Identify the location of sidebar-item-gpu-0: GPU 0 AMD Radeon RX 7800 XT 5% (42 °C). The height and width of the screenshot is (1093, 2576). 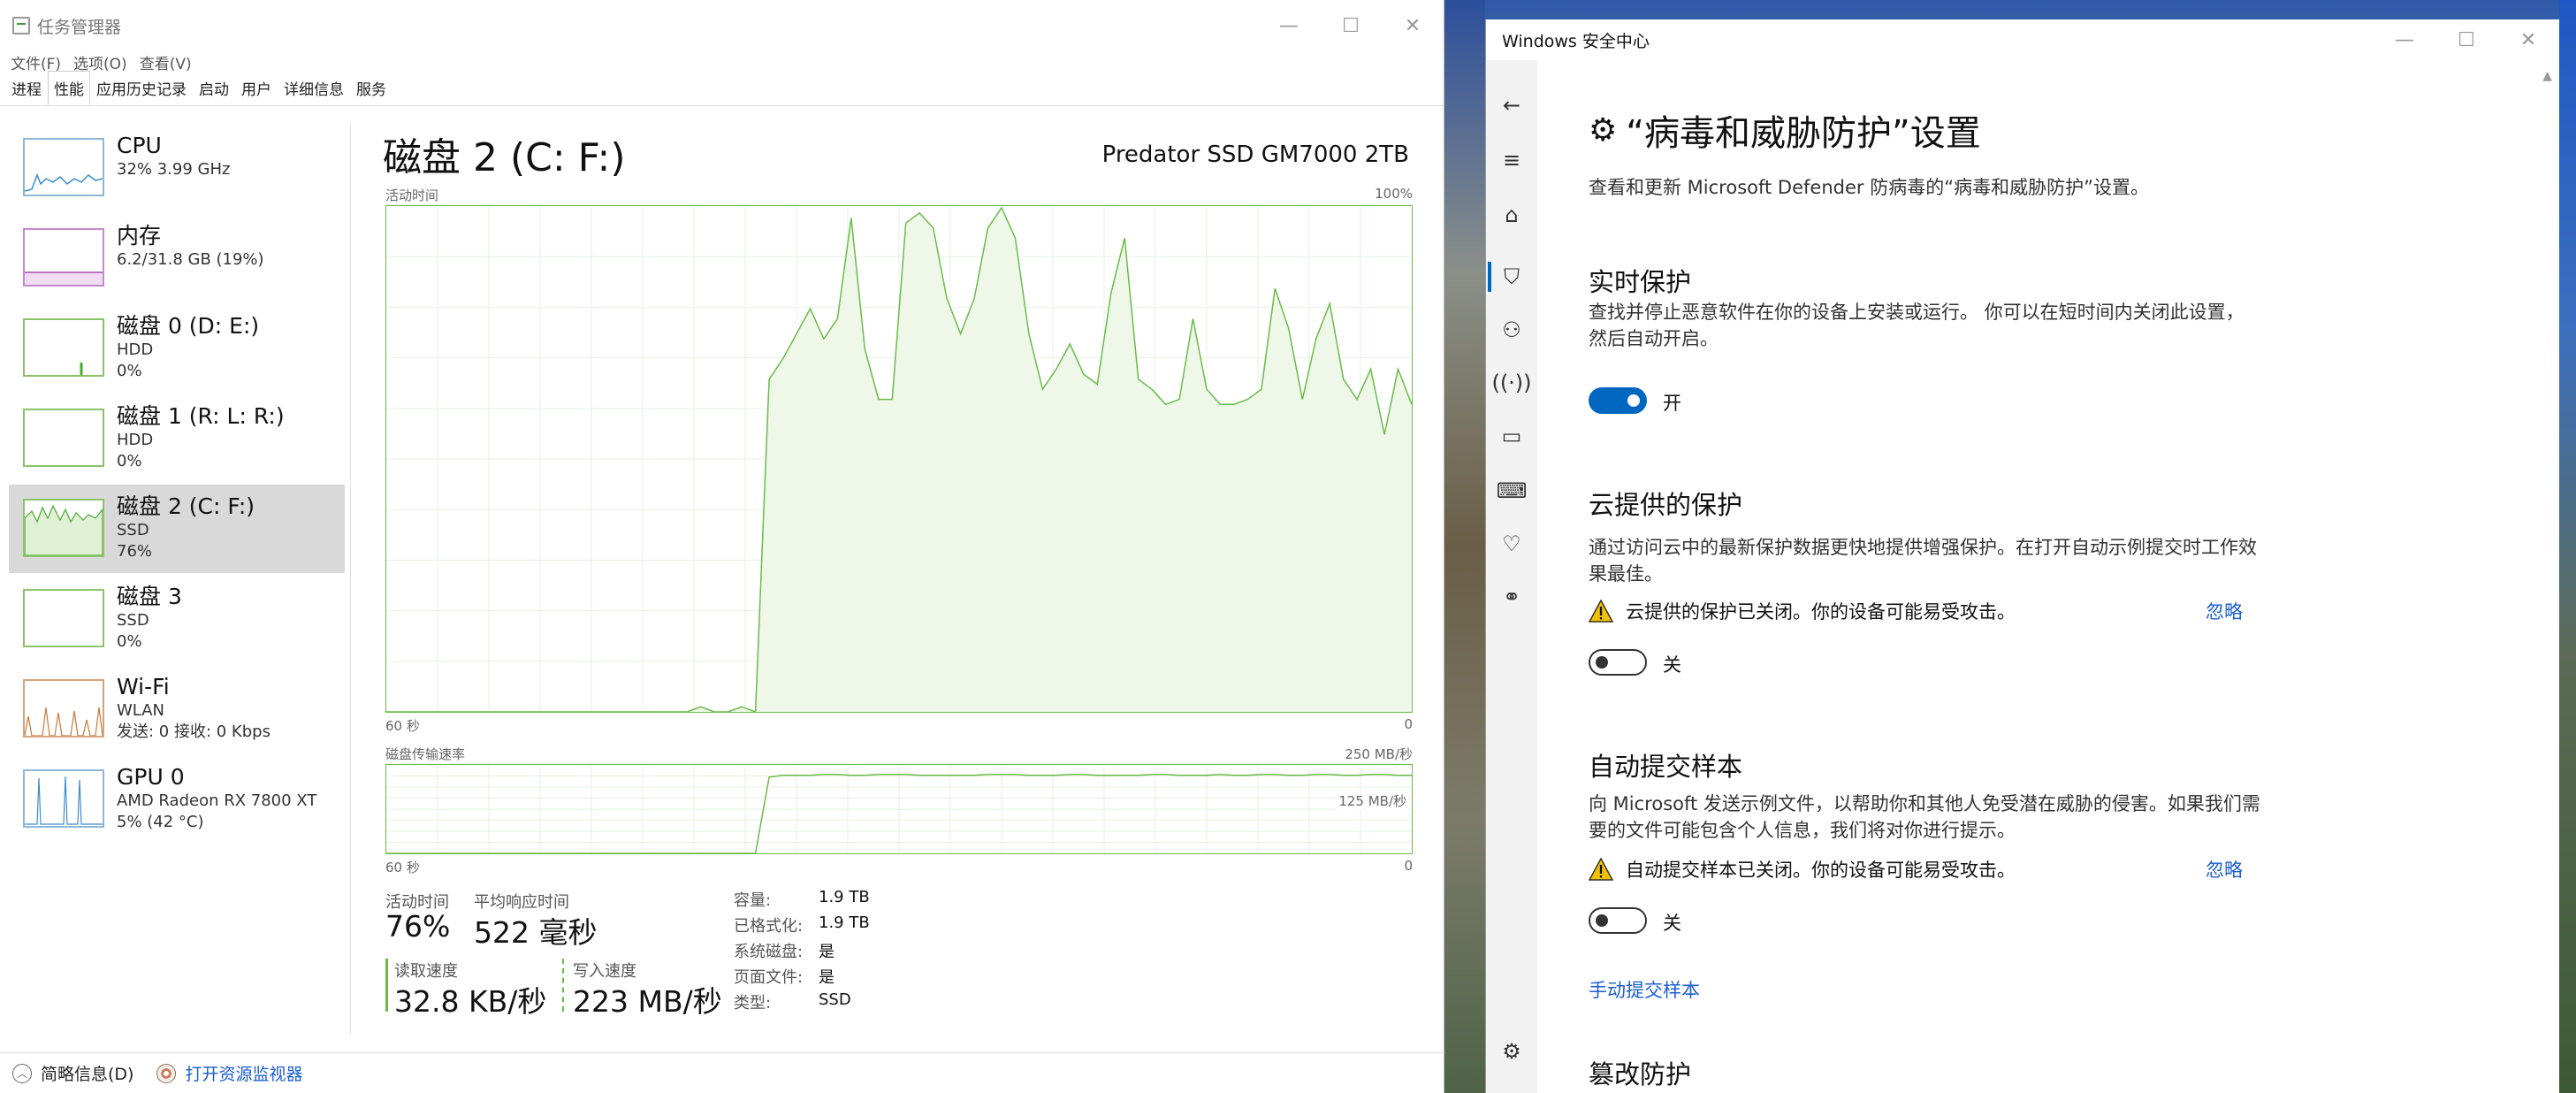
(177, 800).